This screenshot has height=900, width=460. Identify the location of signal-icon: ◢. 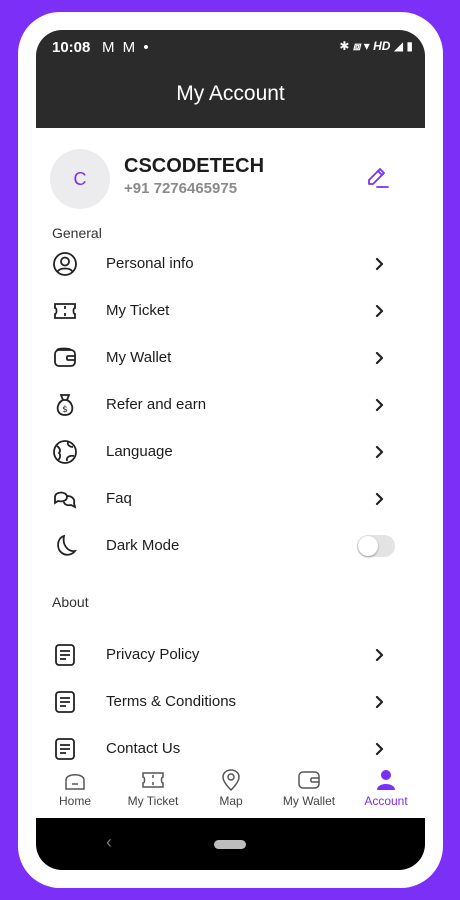
(398, 46).